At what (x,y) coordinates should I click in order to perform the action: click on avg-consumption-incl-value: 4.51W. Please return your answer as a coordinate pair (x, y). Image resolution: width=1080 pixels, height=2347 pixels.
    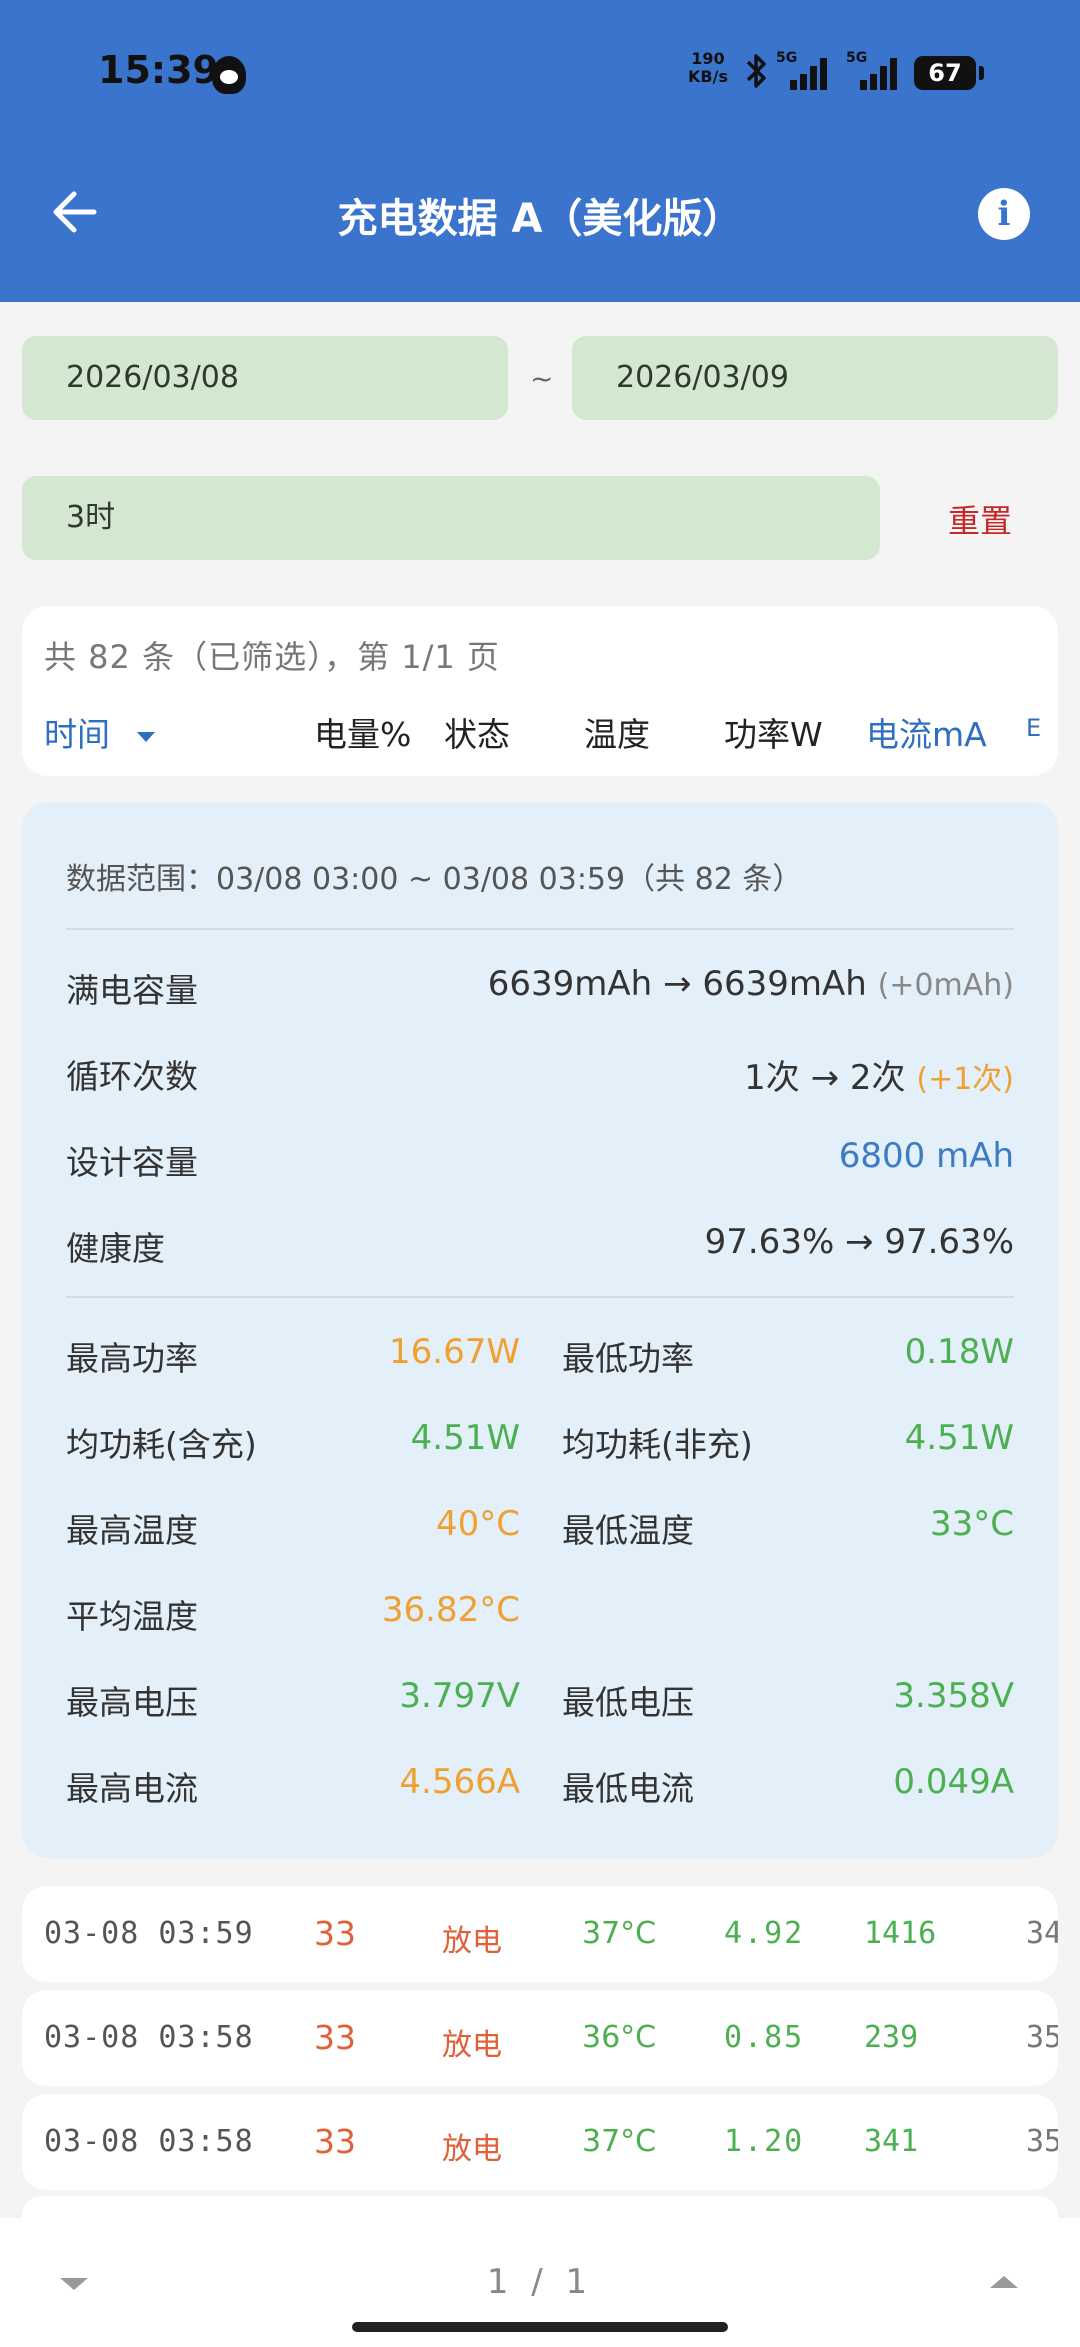
    Looking at the image, I should click on (465, 1438).